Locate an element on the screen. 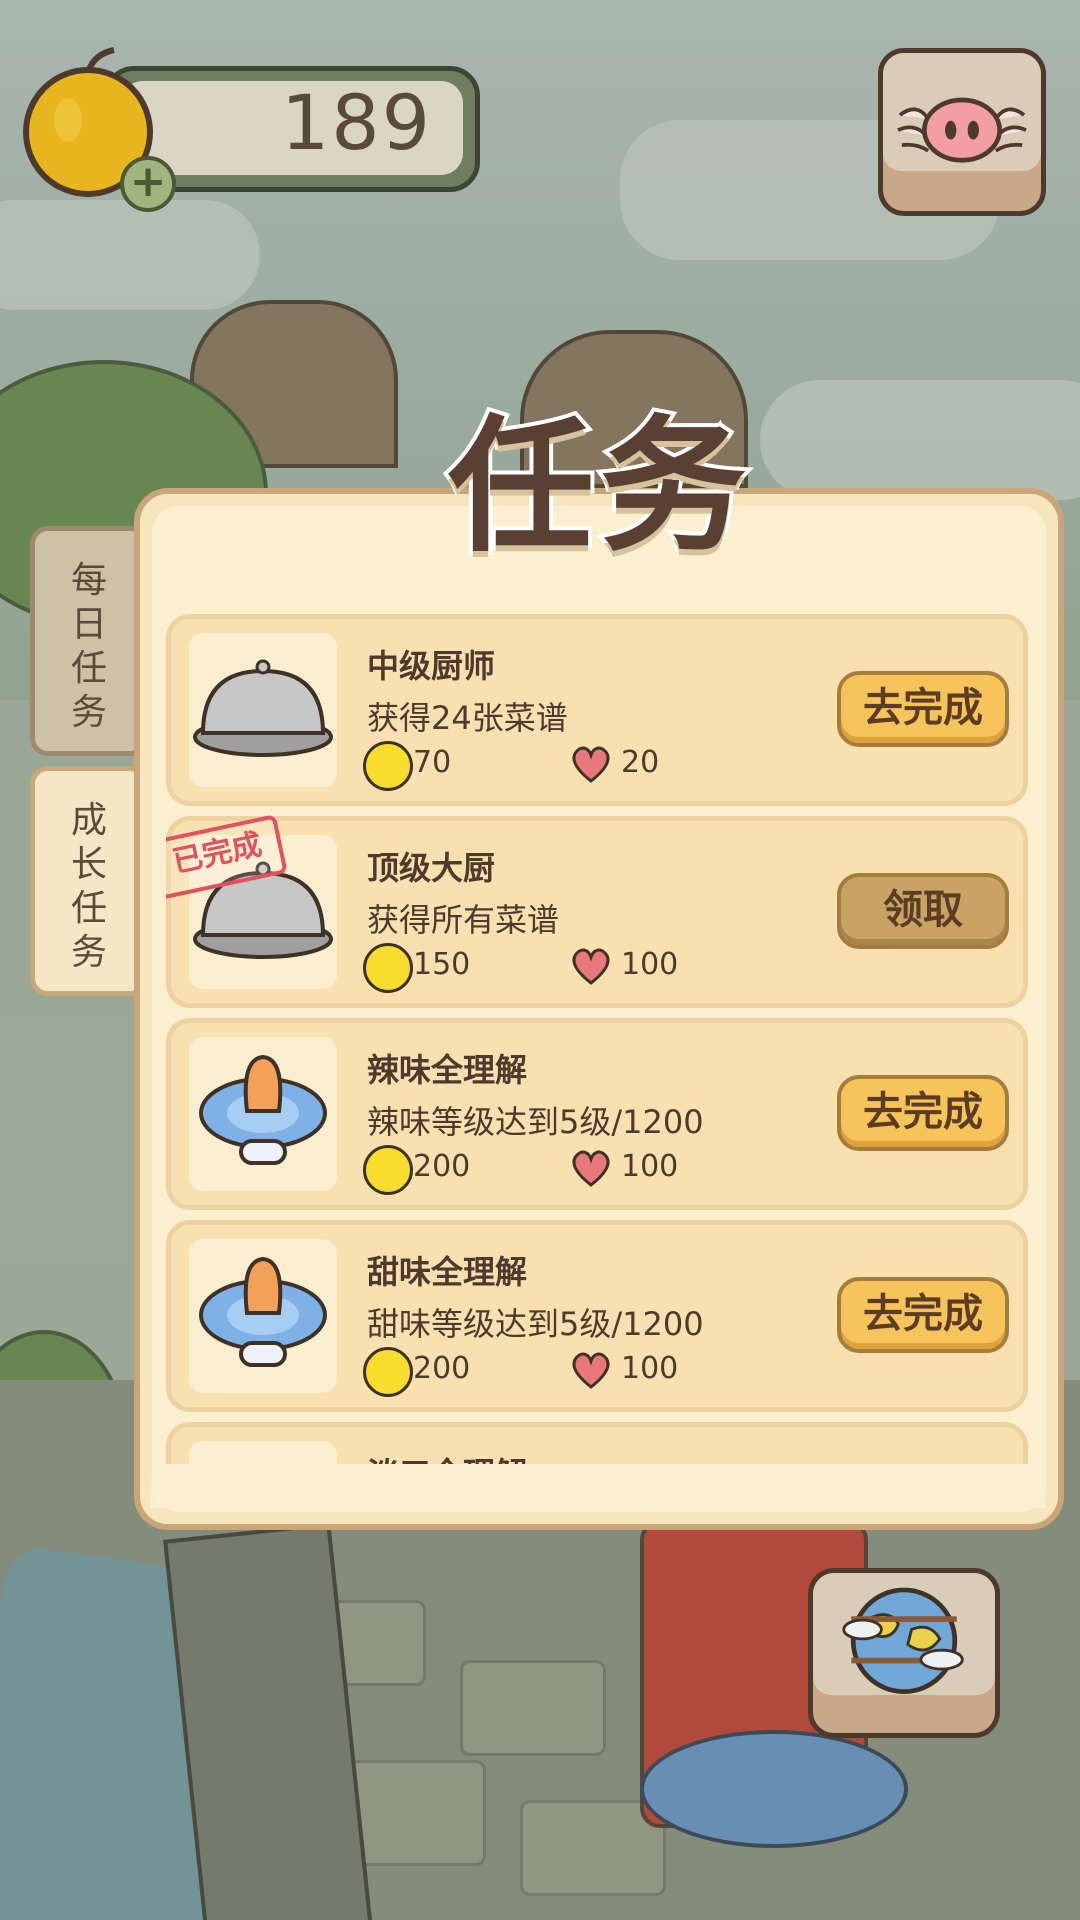  task-name: 中级厨师 is located at coordinates (431, 666).